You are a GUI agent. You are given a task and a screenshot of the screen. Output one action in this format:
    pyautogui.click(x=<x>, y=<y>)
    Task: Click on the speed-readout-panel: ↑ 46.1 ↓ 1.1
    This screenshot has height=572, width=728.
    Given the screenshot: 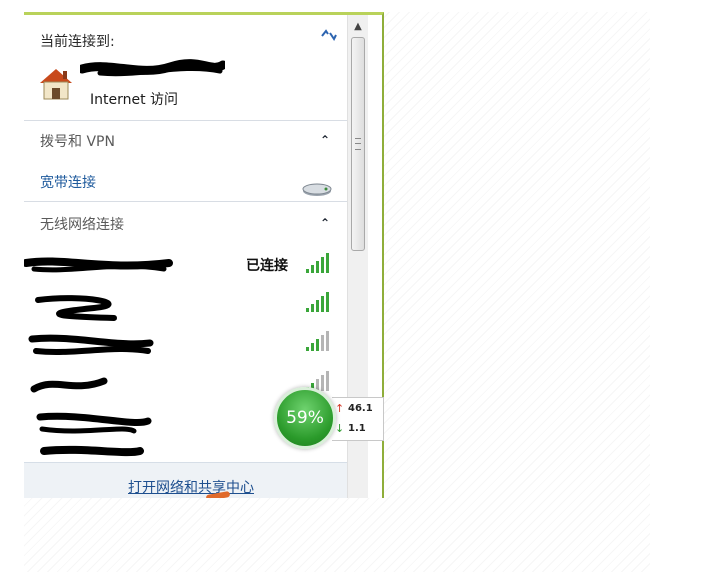 What is the action you would take?
    pyautogui.click(x=358, y=419)
    